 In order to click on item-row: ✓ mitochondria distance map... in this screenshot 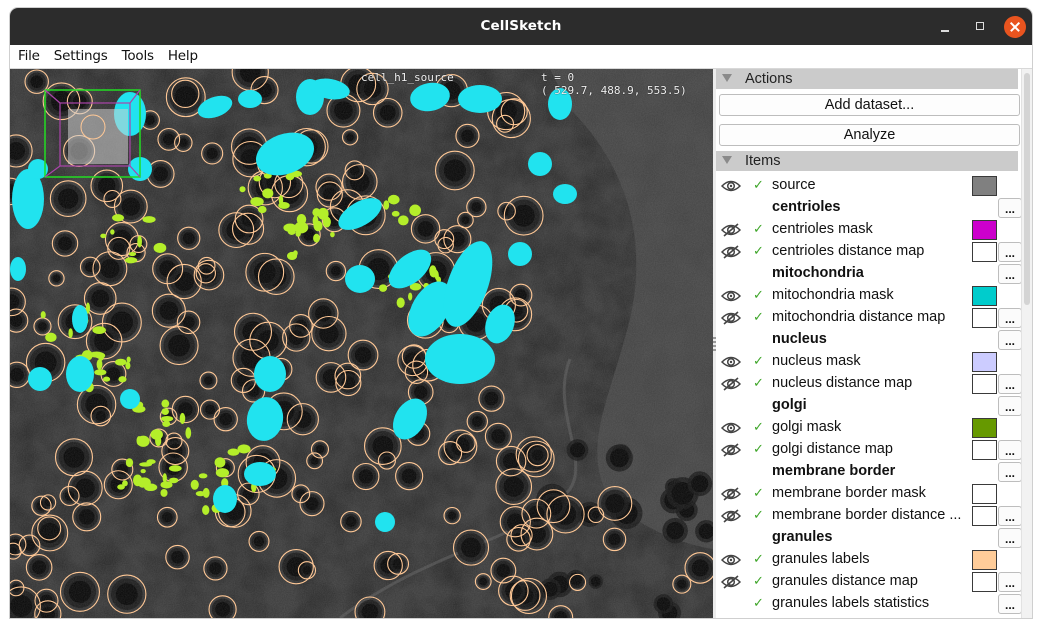, I will do `click(869, 318)`.